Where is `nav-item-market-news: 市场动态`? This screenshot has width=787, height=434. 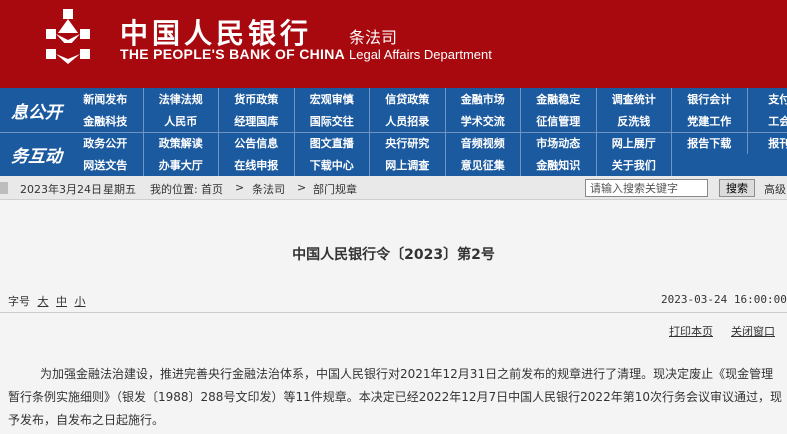 nav-item-market-news: 市场动态 is located at coordinates (559, 143).